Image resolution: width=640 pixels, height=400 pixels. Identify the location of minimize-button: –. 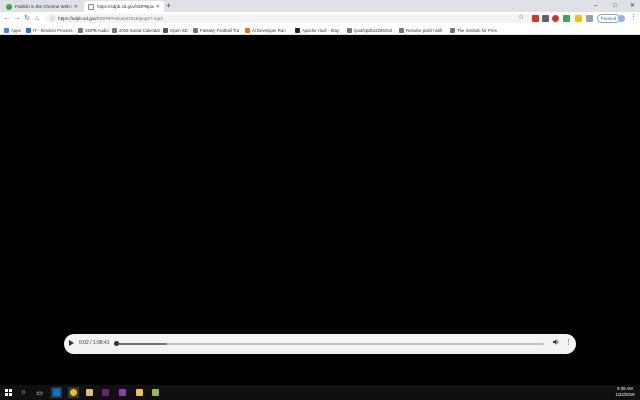
(595, 6).